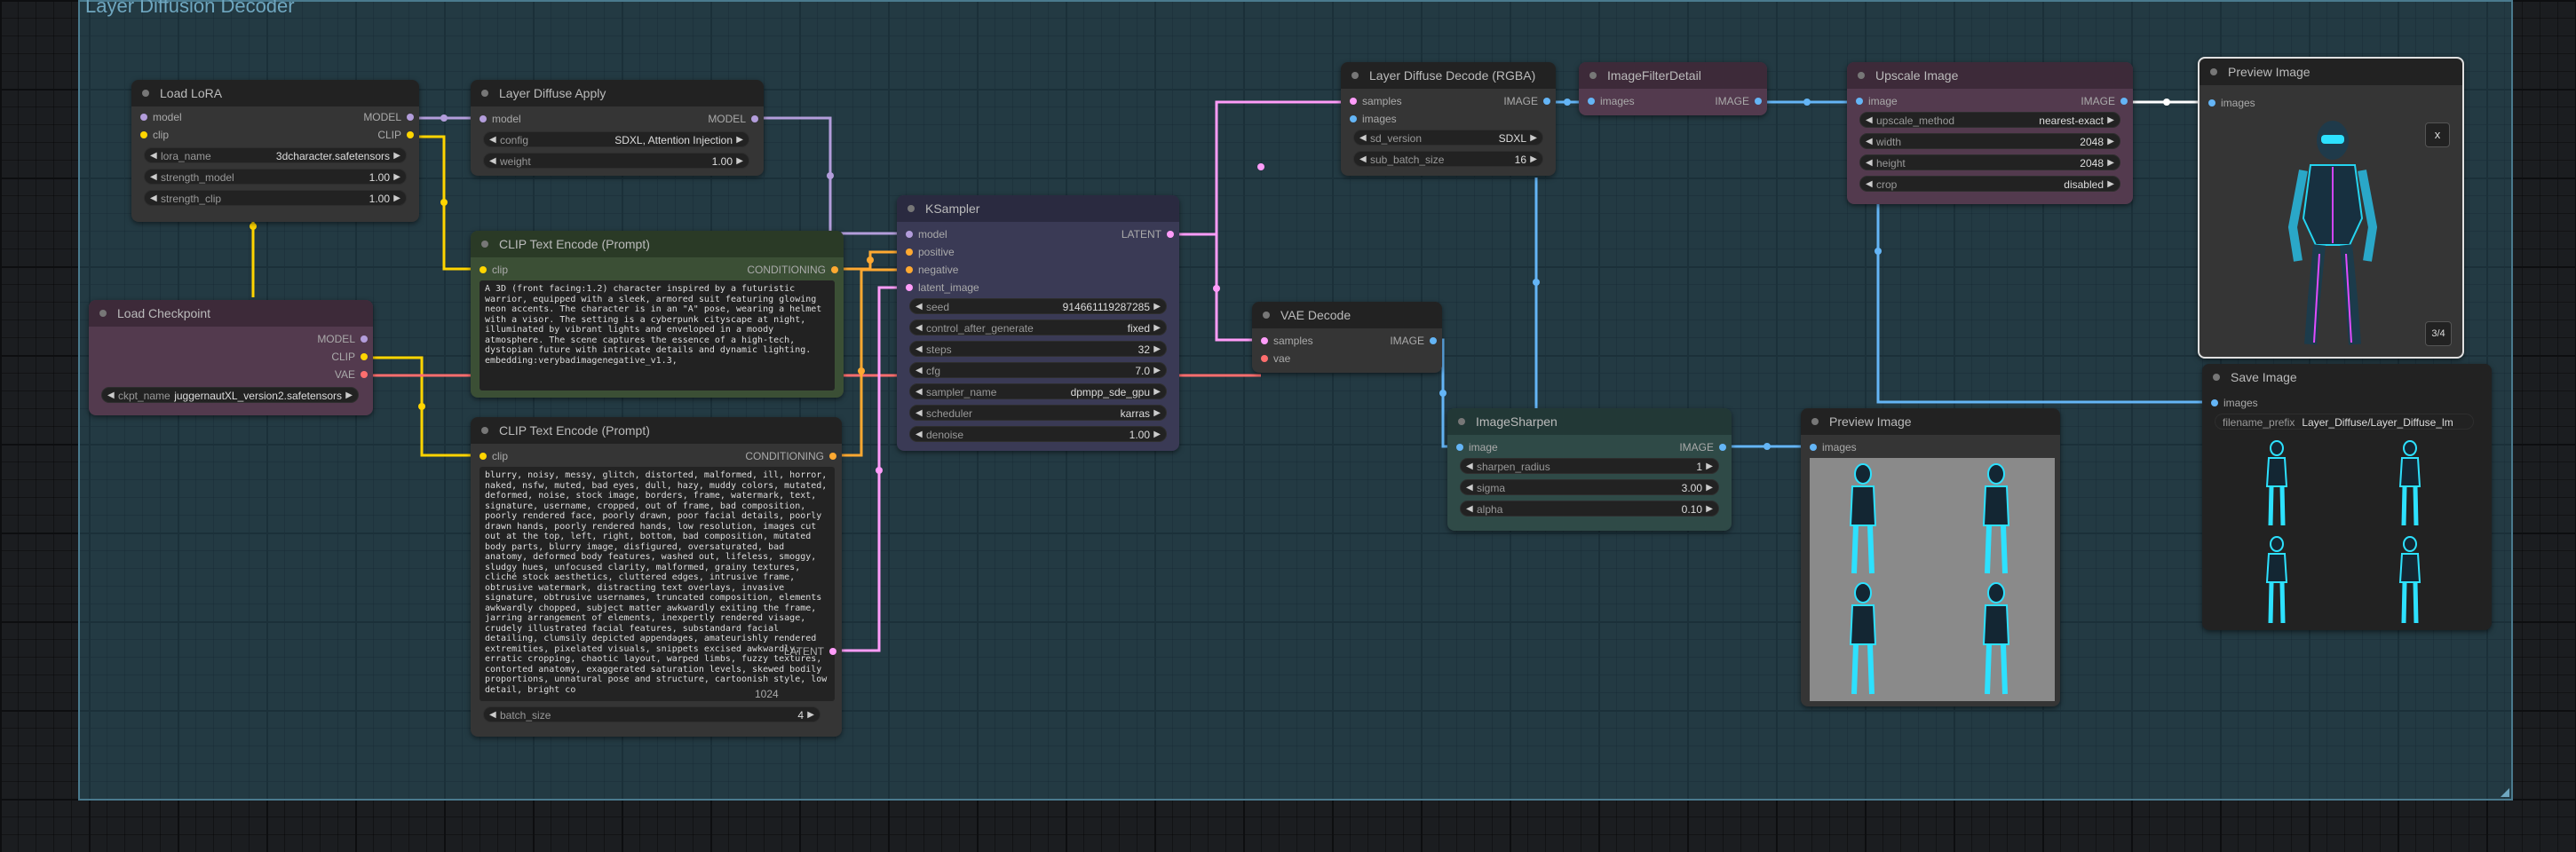  Describe the element at coordinates (2347, 377) in the screenshot. I see `node-header: Save Image` at that location.